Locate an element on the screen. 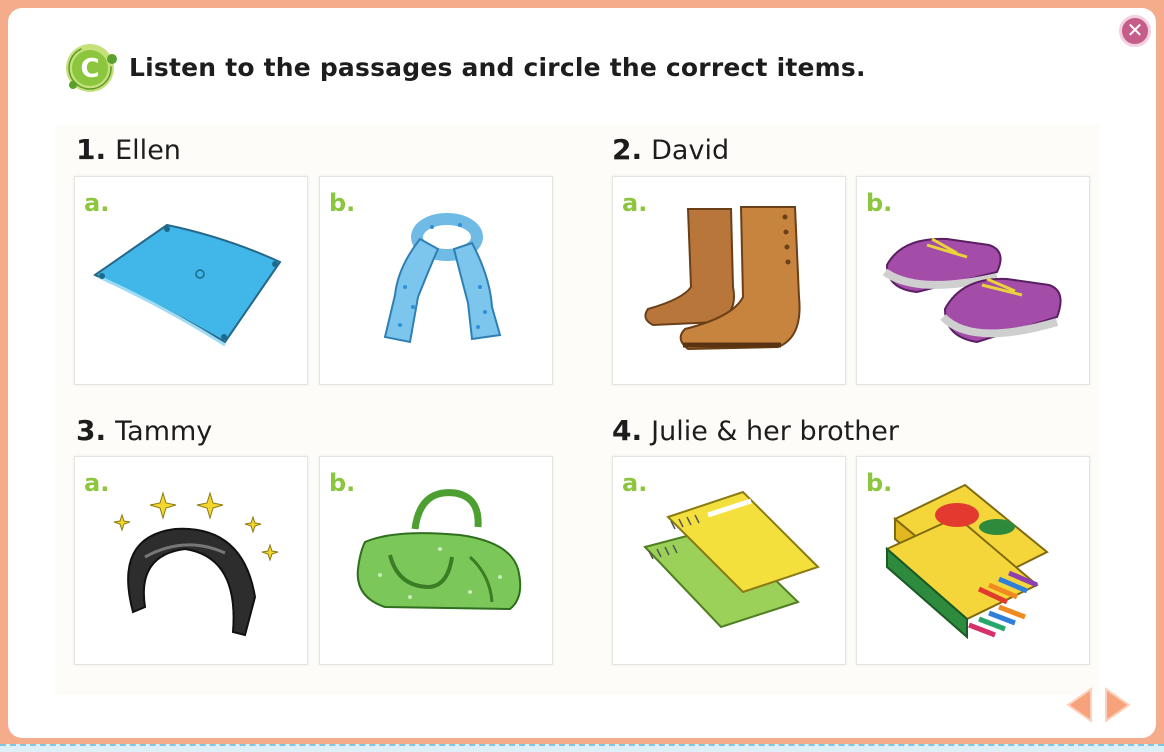 This screenshot has width=1164, height=752. option-card-4b: b. is located at coordinates (973, 560).